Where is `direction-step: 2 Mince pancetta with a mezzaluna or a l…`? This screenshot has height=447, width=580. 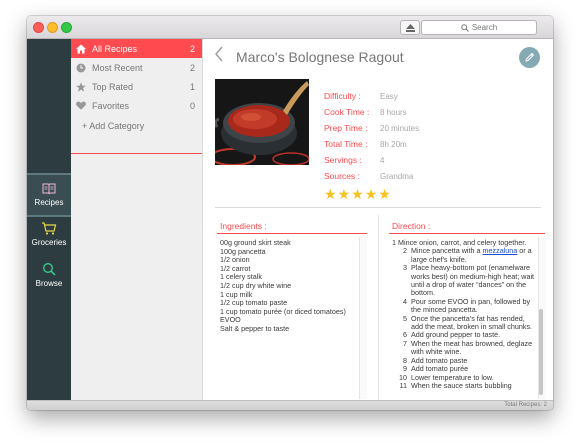 direction-step: 2 Mince pancetta with a mezzaluna or a l… is located at coordinates (465, 255).